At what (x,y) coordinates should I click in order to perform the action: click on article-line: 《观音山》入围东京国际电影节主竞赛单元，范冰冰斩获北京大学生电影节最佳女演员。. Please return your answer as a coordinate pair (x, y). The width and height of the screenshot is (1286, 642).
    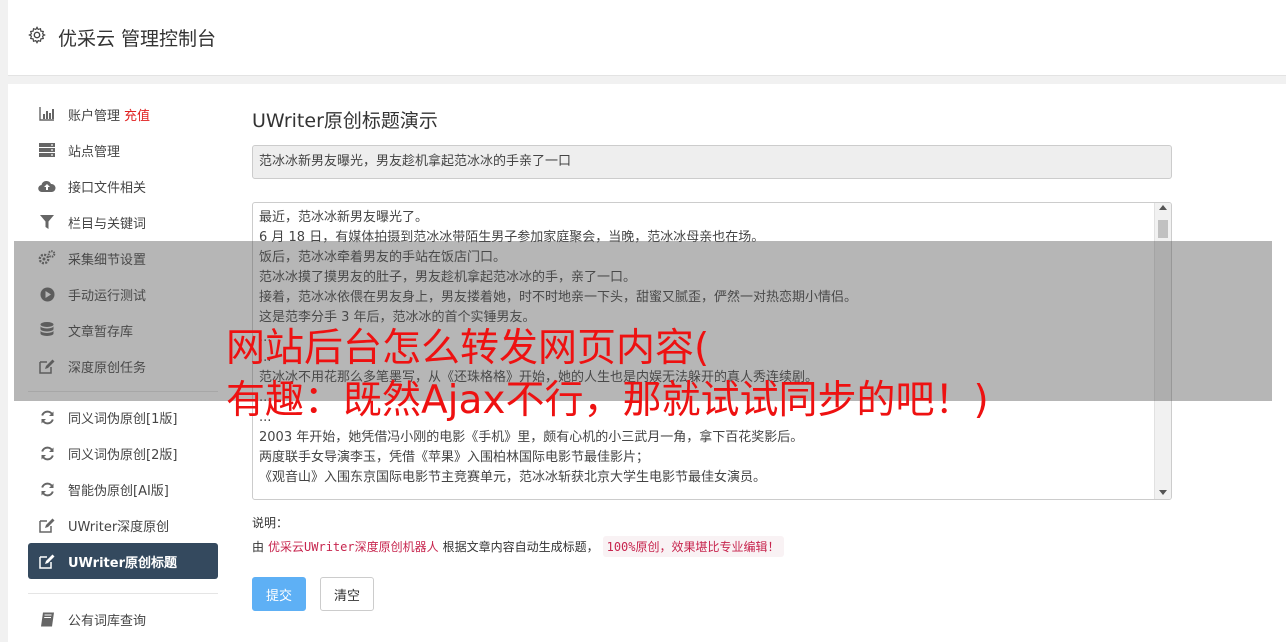
    Looking at the image, I should click on (513, 477).